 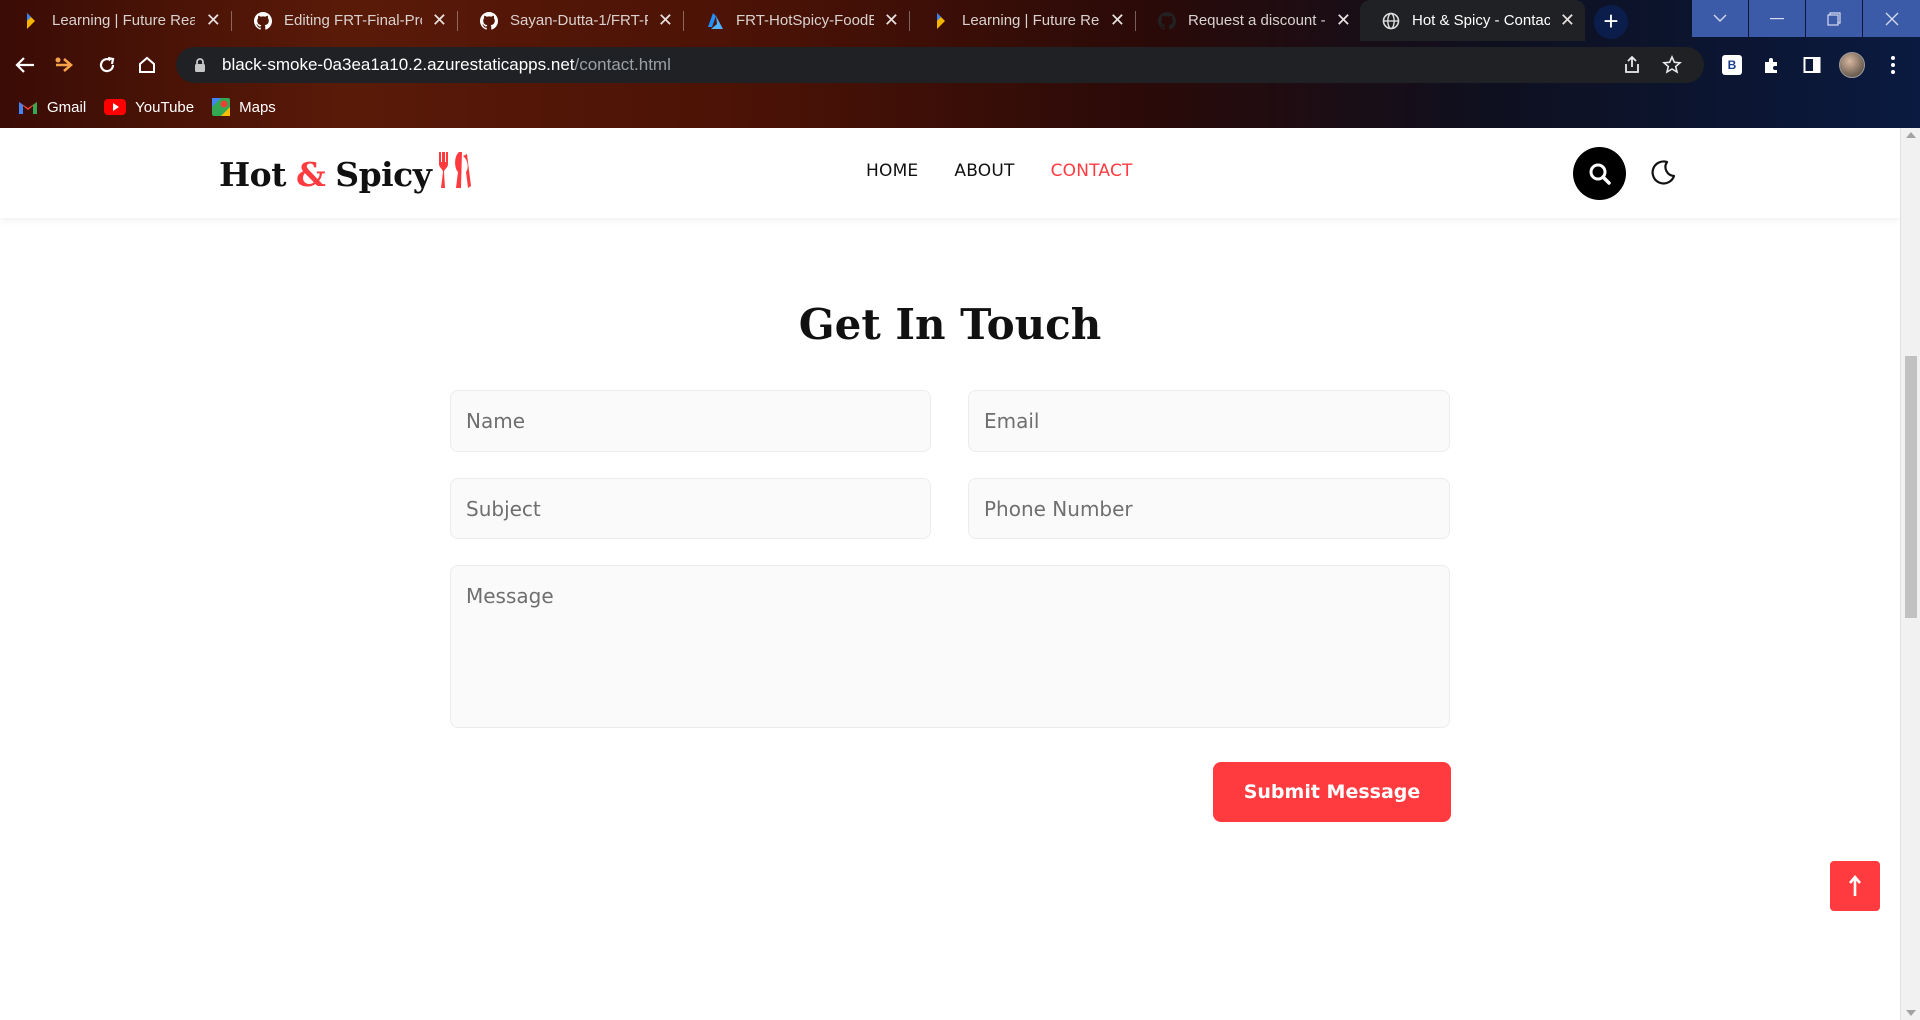 I want to click on reload-button, so click(x=107, y=65).